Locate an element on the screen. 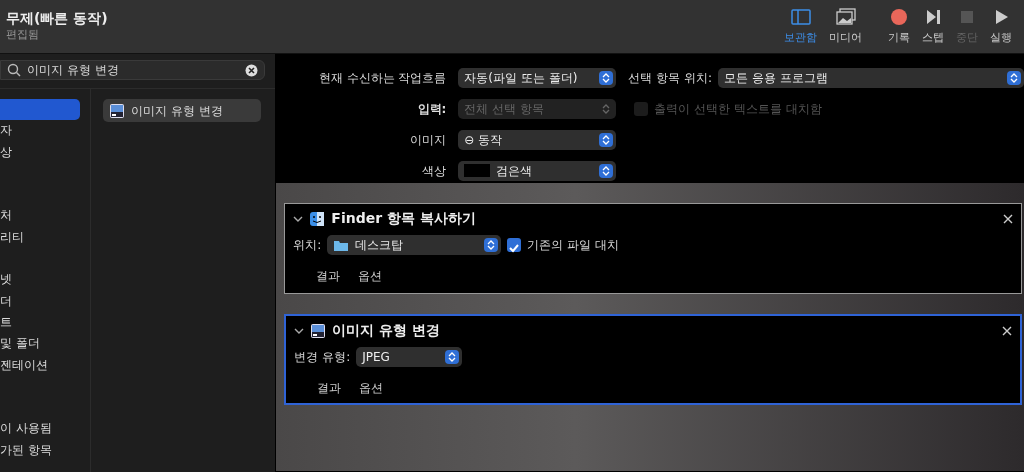 The image size is (1024, 472). category-item: 상 is located at coordinates (45, 152).